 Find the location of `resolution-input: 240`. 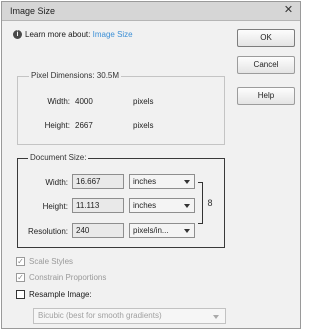

resolution-input: 240 is located at coordinates (98, 230).